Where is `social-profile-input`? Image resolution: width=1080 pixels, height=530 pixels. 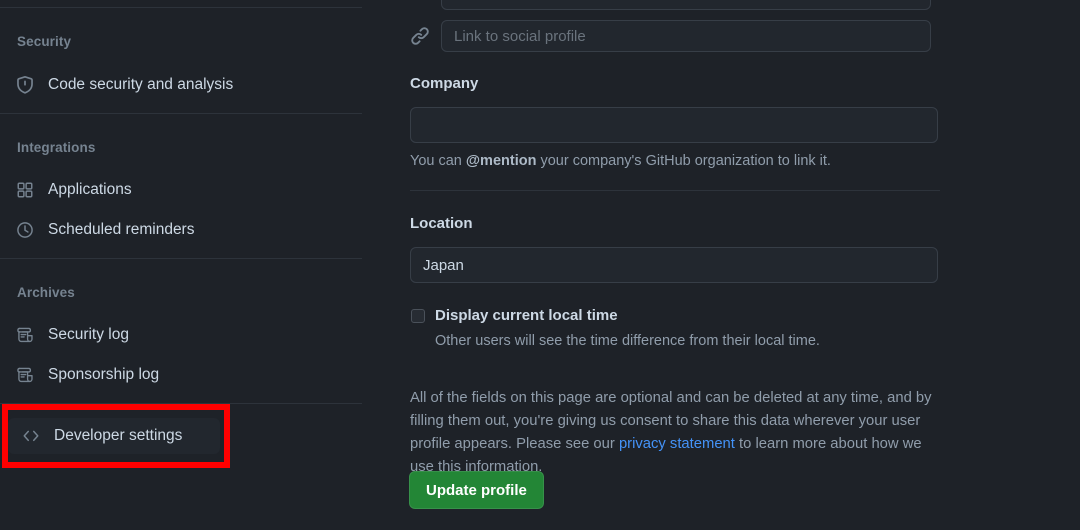
social-profile-input is located at coordinates (686, 36).